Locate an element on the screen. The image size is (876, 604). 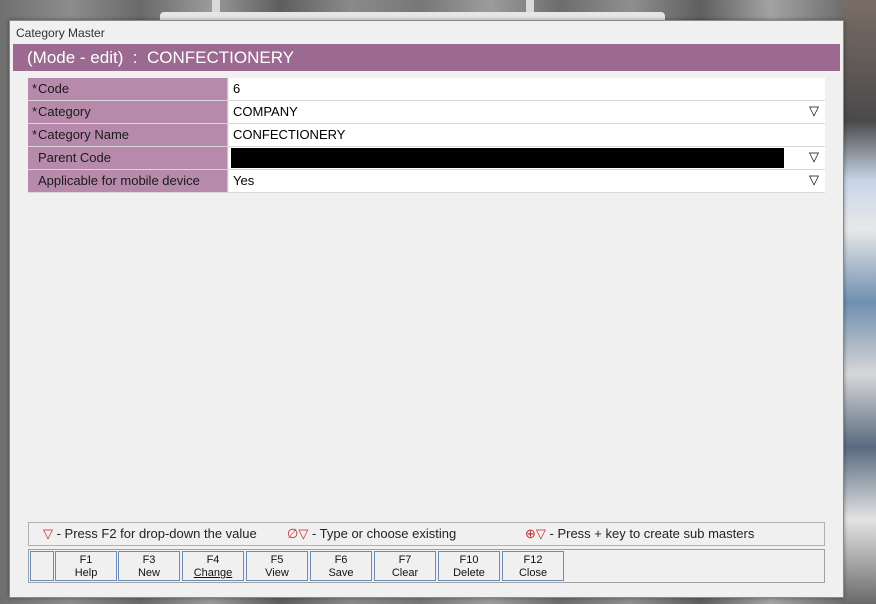
save-button: F6 Save is located at coordinates (341, 566).